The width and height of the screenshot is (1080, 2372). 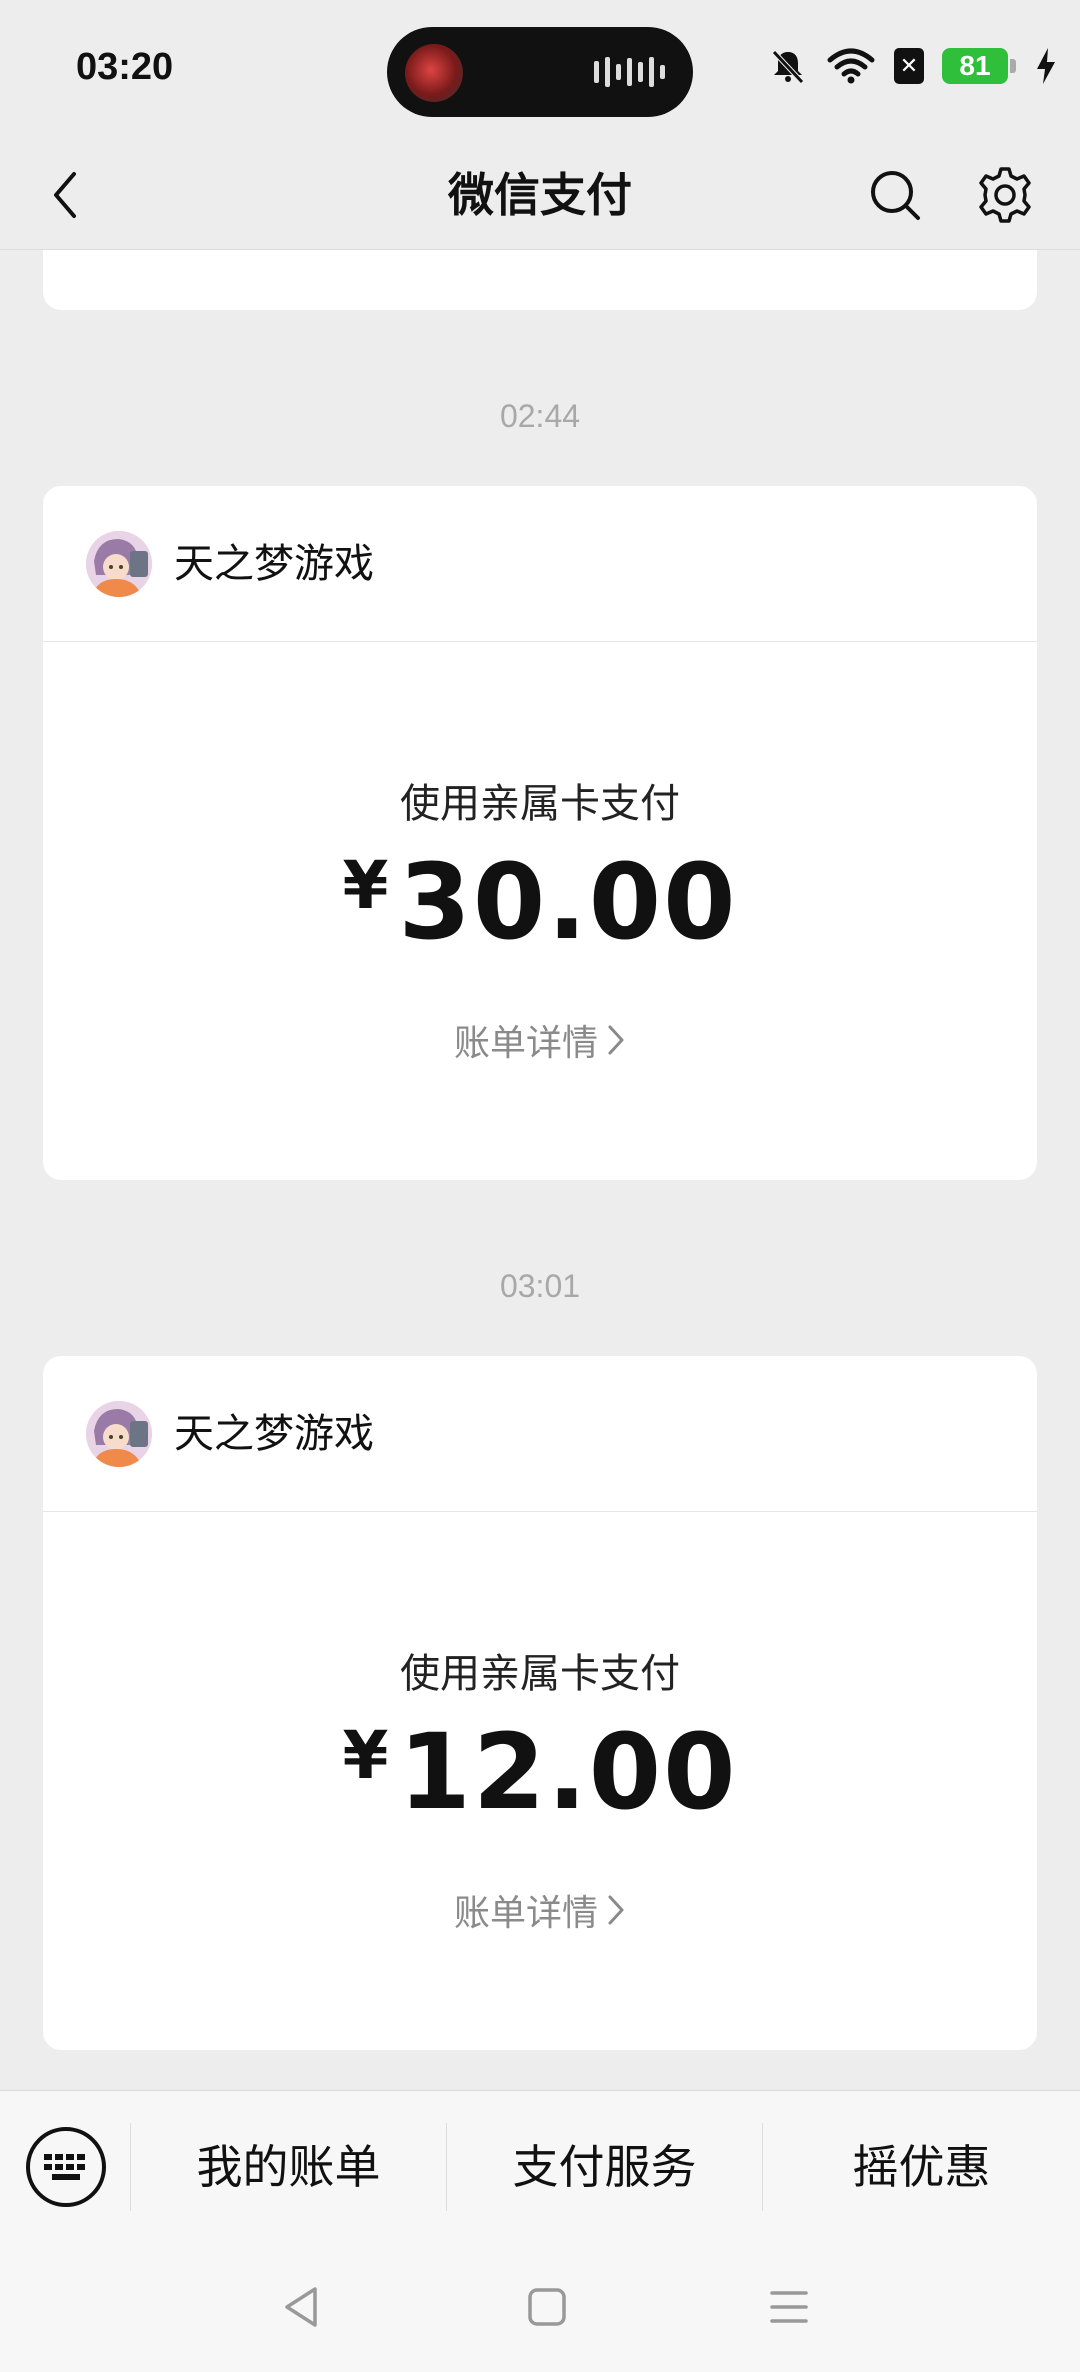 I want to click on nav-bar: 微信支付, so click(x=540, y=195).